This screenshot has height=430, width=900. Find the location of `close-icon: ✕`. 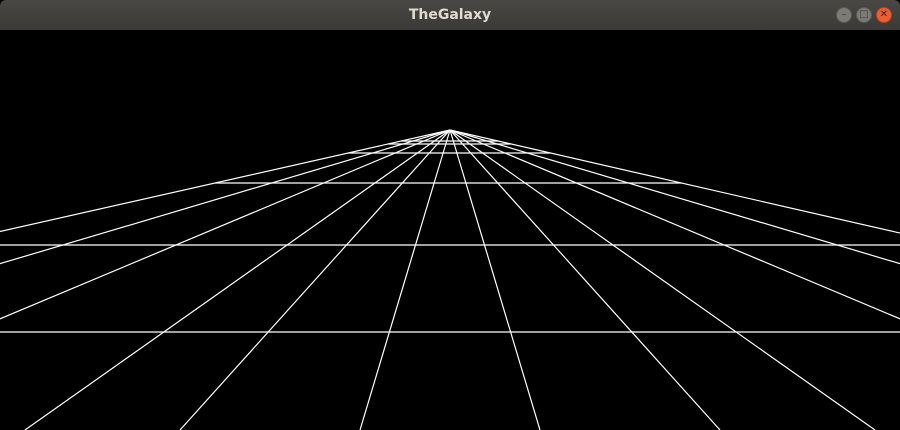

close-icon: ✕ is located at coordinates (884, 14).